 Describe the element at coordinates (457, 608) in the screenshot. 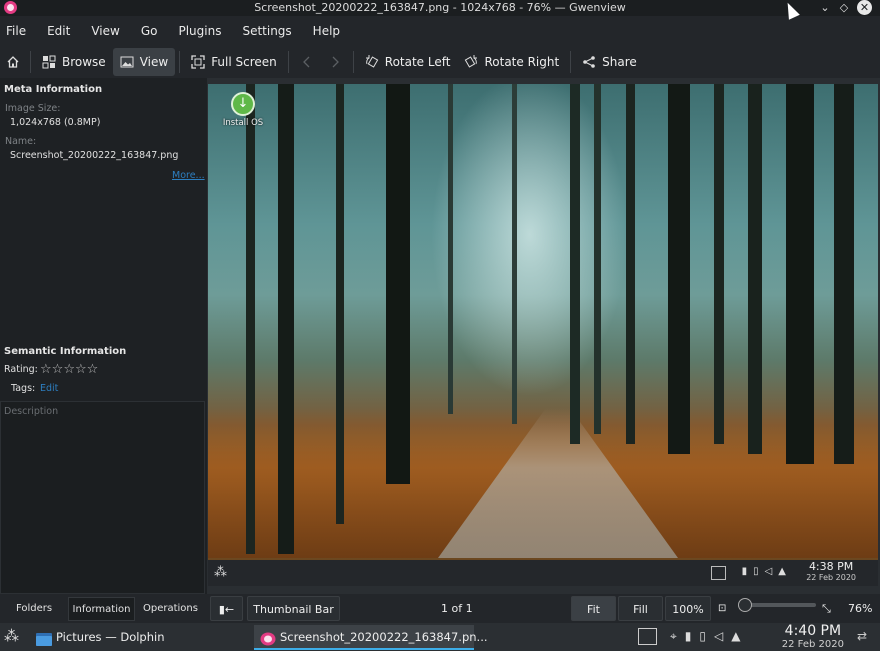

I see `page-count: 1 of 1` at that location.